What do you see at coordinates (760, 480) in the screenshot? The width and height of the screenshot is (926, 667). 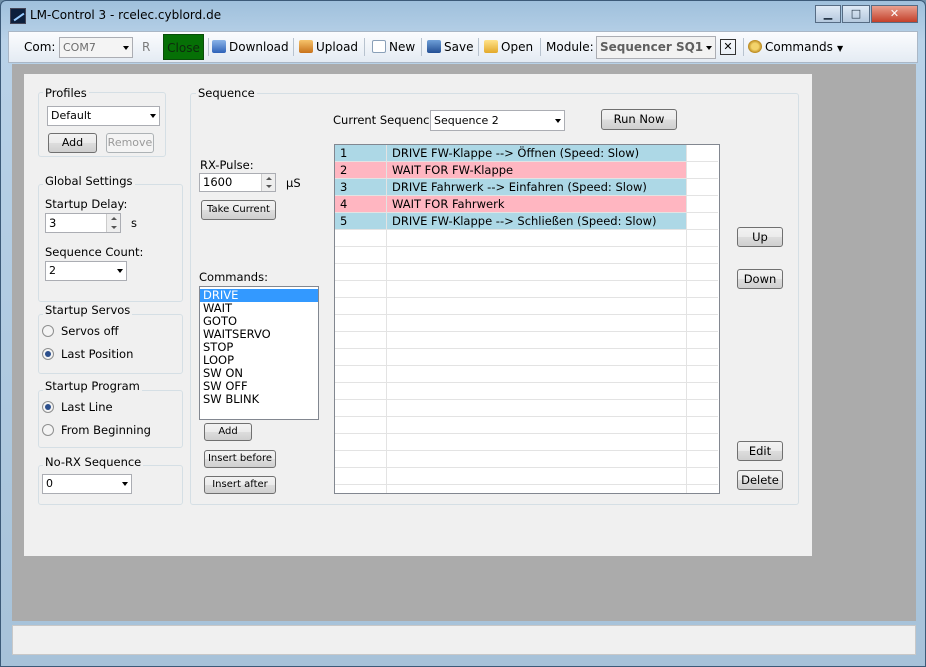 I see `delete-button: Delete` at bounding box center [760, 480].